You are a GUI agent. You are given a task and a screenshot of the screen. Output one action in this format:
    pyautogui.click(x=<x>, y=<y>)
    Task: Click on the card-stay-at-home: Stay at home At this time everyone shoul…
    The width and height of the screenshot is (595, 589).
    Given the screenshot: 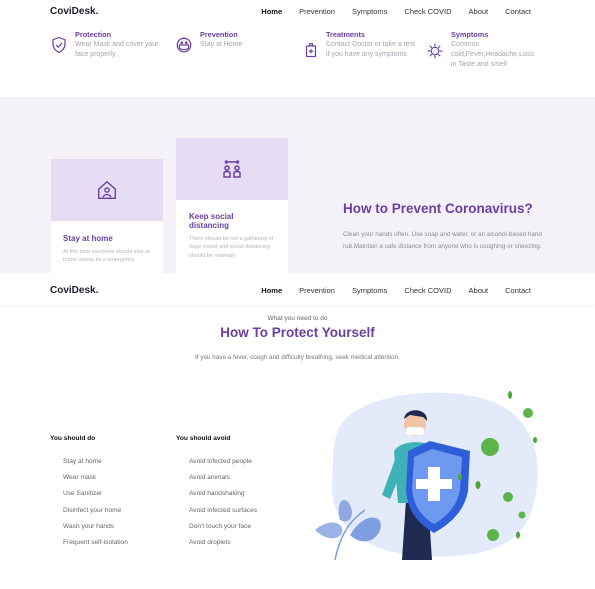 What is the action you would take?
    pyautogui.click(x=107, y=216)
    